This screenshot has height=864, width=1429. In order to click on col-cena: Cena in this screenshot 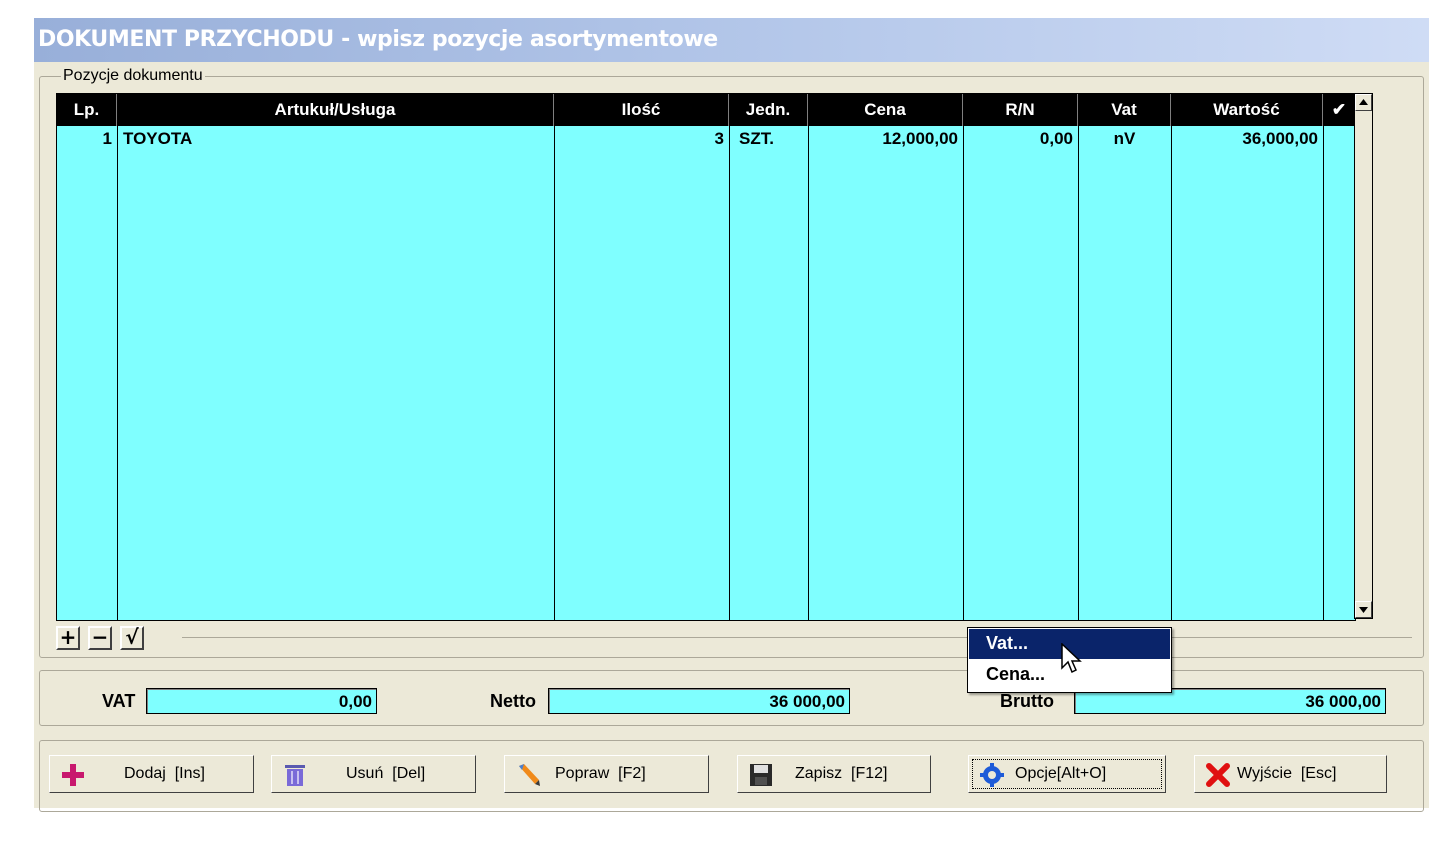, I will do `click(885, 110)`.